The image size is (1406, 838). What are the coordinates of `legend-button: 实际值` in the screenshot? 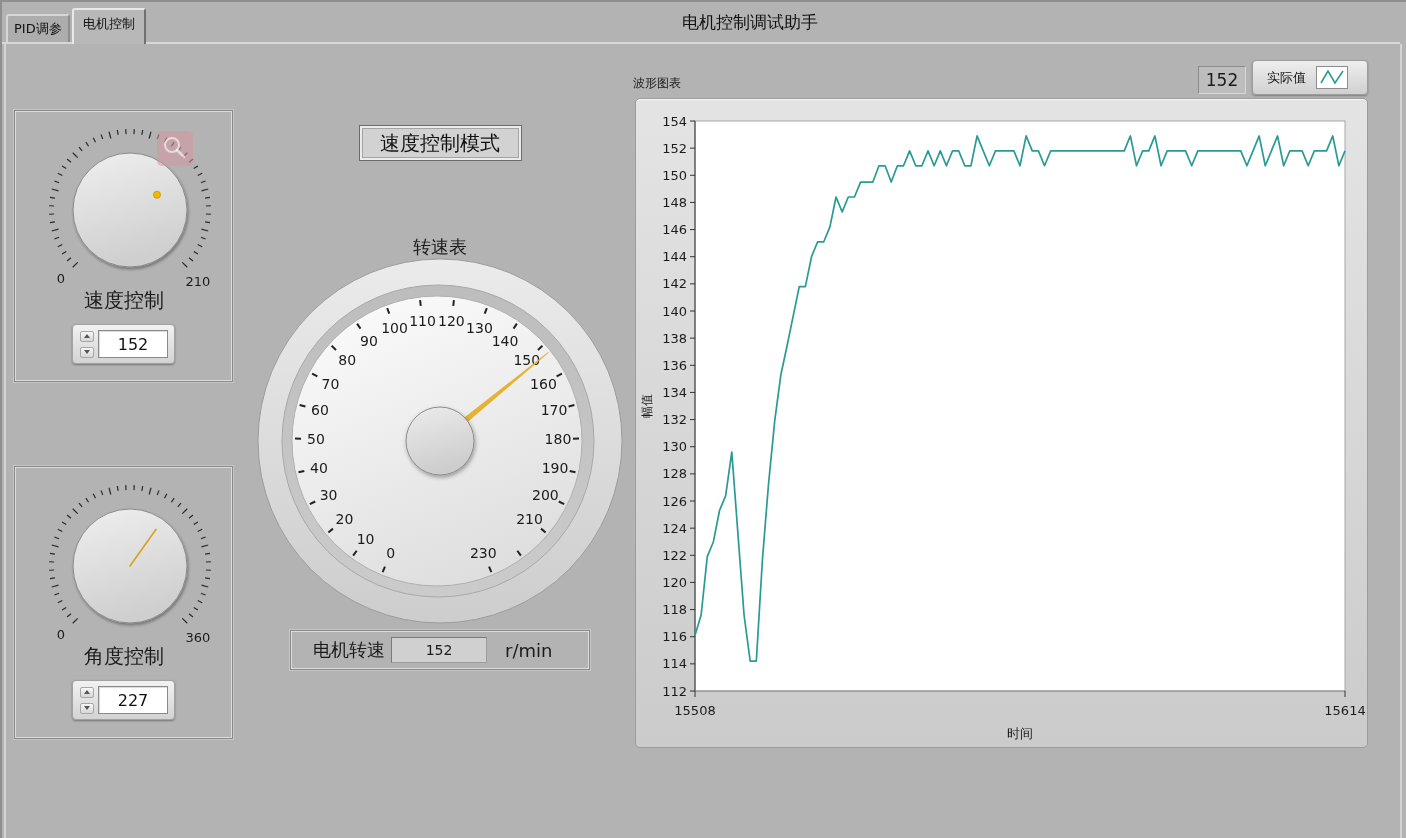 It's located at (1310, 77).